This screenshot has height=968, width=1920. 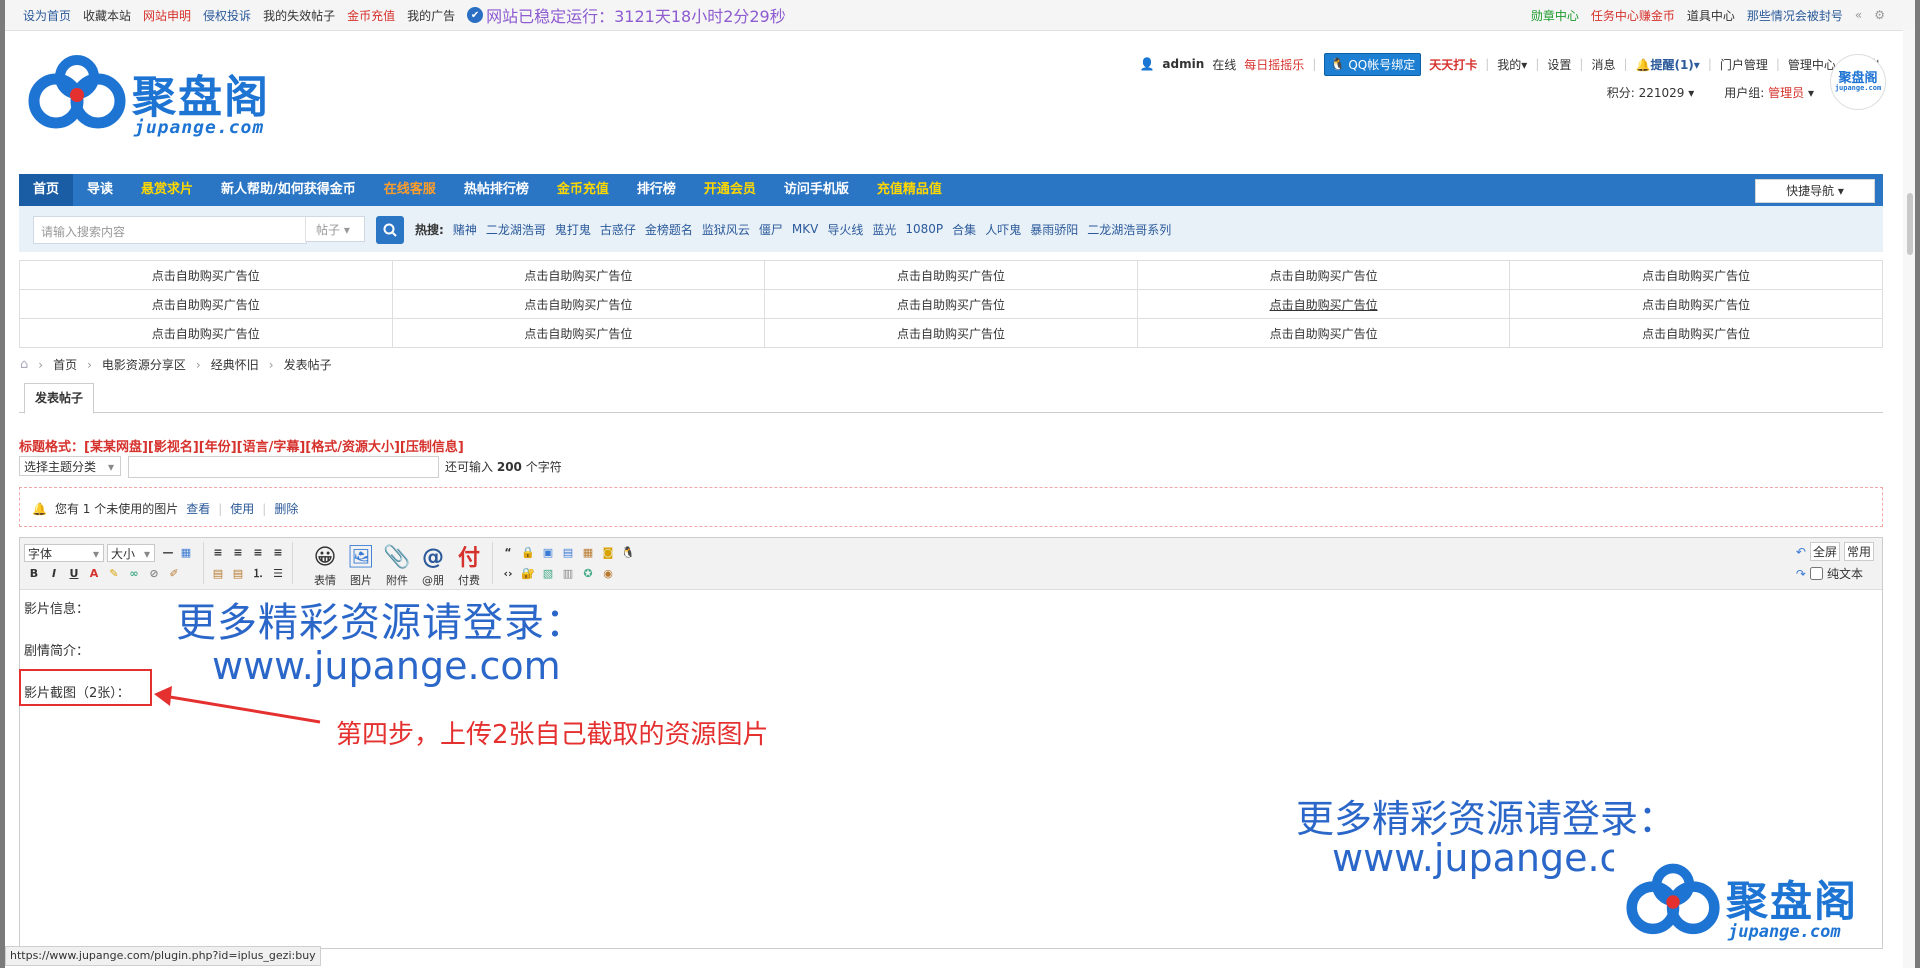 What do you see at coordinates (1711, 15) in the screenshot?
I see `top-right-link: 道具中心` at bounding box center [1711, 15].